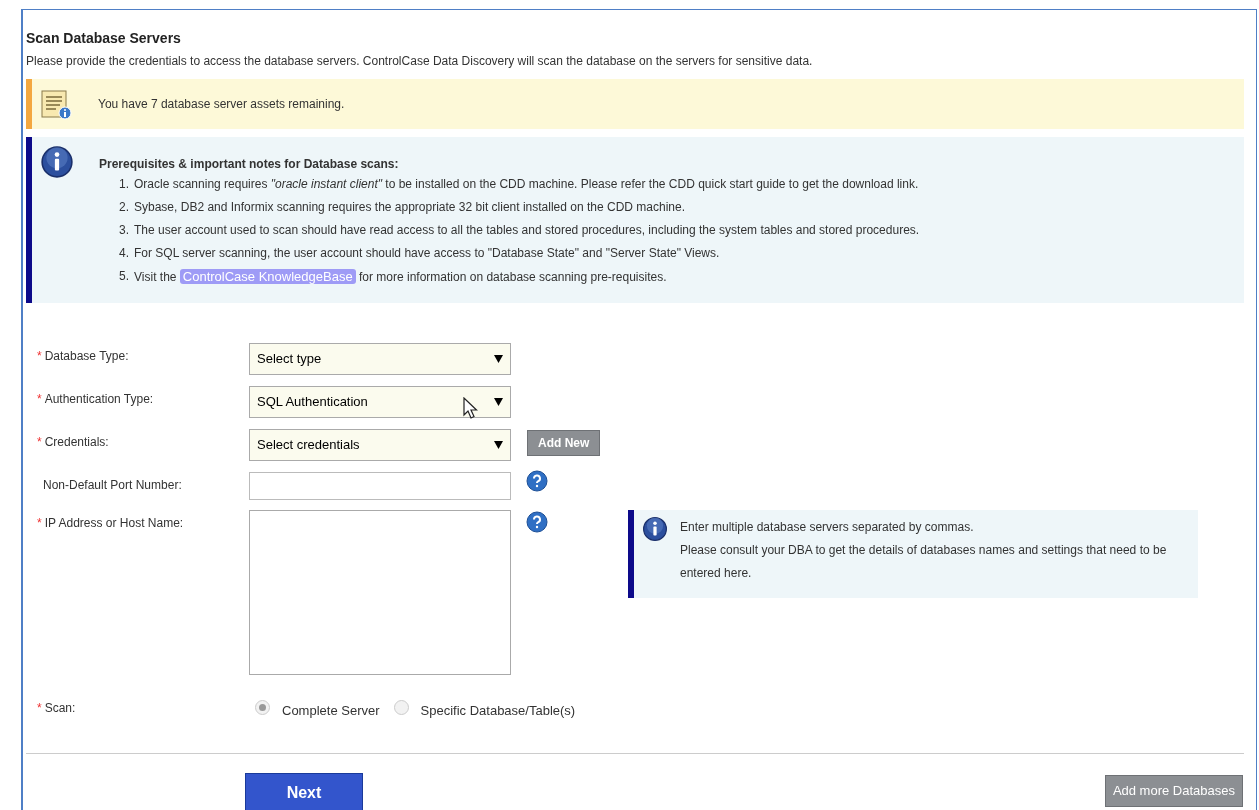  I want to click on note-text: For SQL server scanning, the user account should have access to "Database State" and "Server State" Views., so click(427, 253).